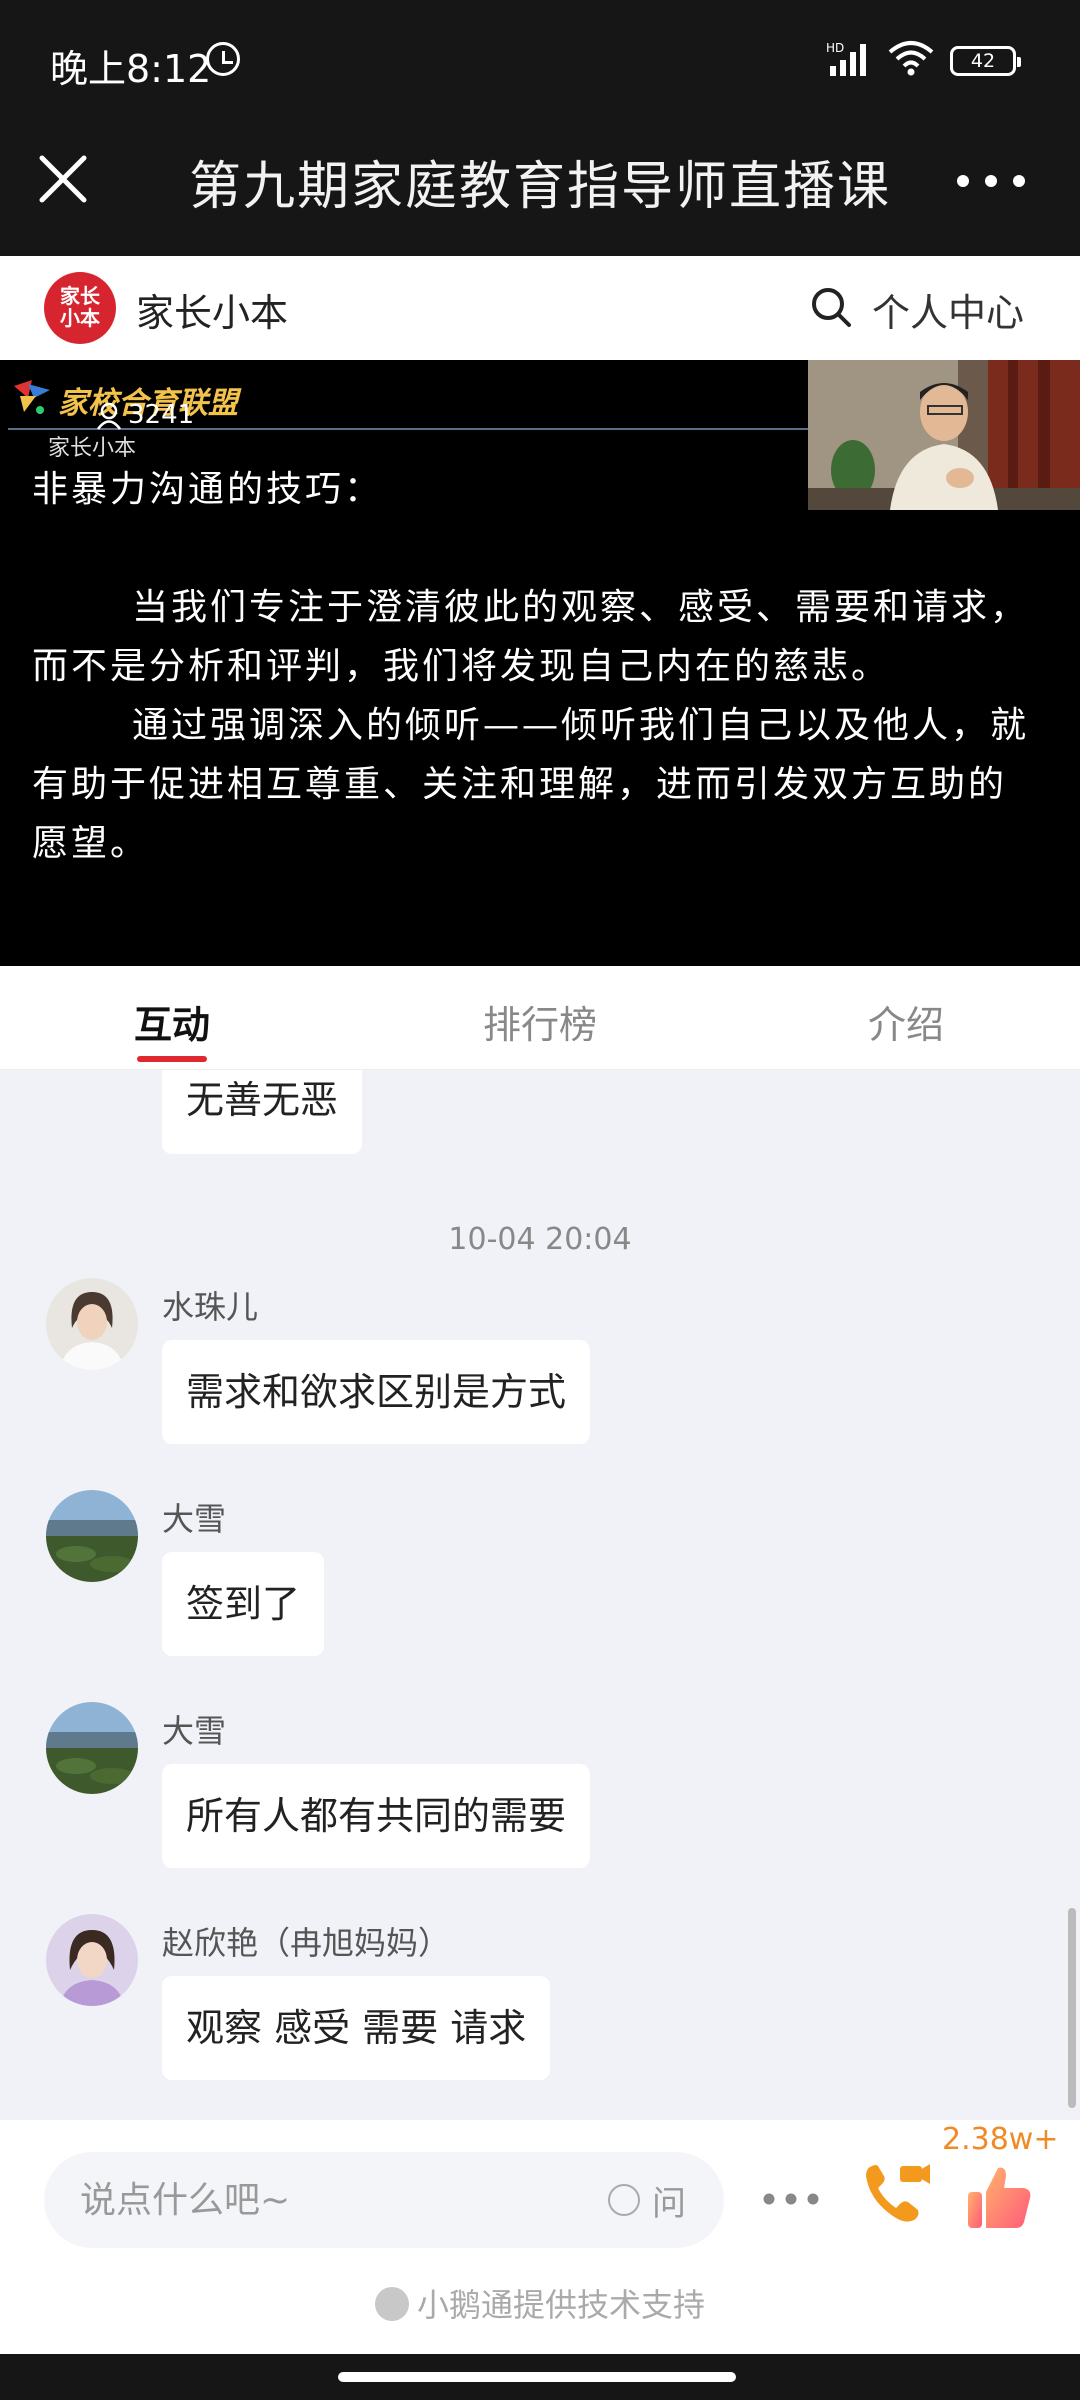  Describe the element at coordinates (948, 309) in the screenshot. I see `user-center-link: 个人中心` at that location.